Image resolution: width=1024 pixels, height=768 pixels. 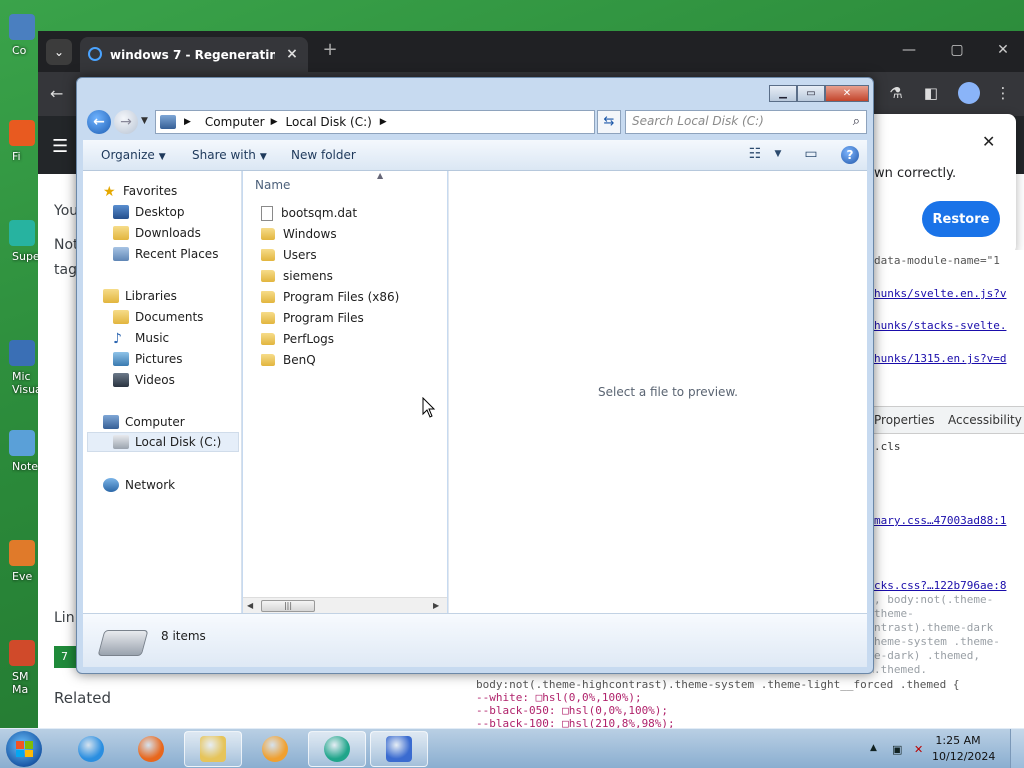 What do you see at coordinates (1017, 748) in the screenshot?
I see `show-desktop-button` at bounding box center [1017, 748].